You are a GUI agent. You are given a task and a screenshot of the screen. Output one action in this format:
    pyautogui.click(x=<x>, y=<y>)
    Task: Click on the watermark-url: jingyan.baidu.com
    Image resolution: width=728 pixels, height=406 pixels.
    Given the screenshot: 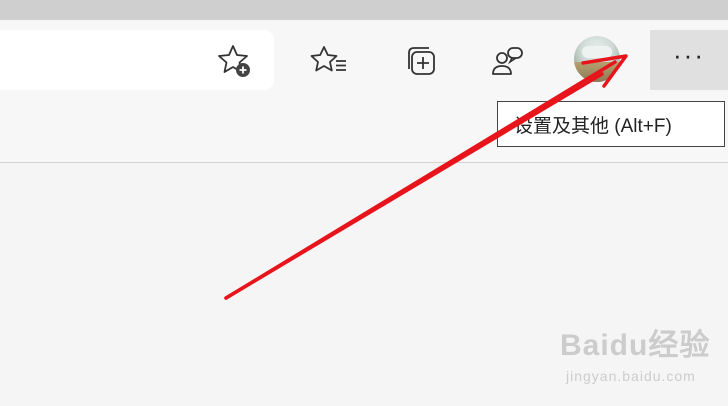 What is the action you would take?
    pyautogui.click(x=631, y=376)
    